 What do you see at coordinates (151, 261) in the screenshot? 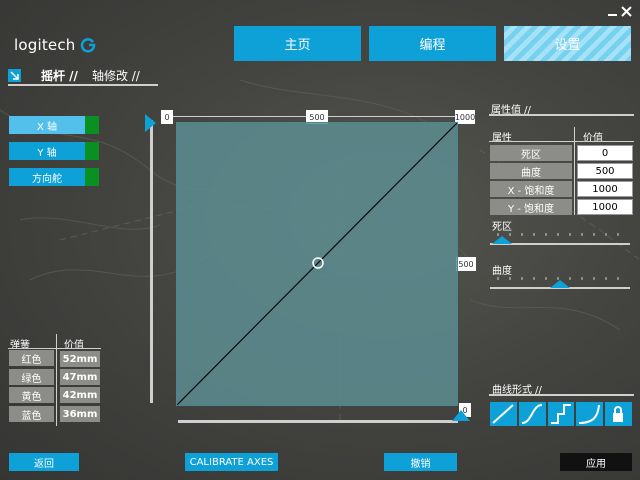
I see `vertical-slider-track` at bounding box center [151, 261].